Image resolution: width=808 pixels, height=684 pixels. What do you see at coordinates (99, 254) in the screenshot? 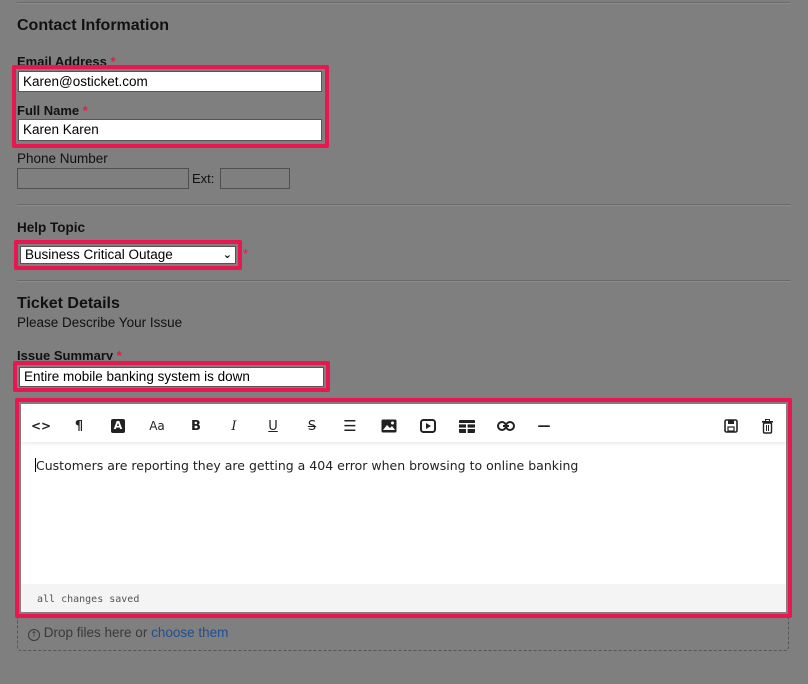
I see `help-topic-selected: Business Critical Outage` at bounding box center [99, 254].